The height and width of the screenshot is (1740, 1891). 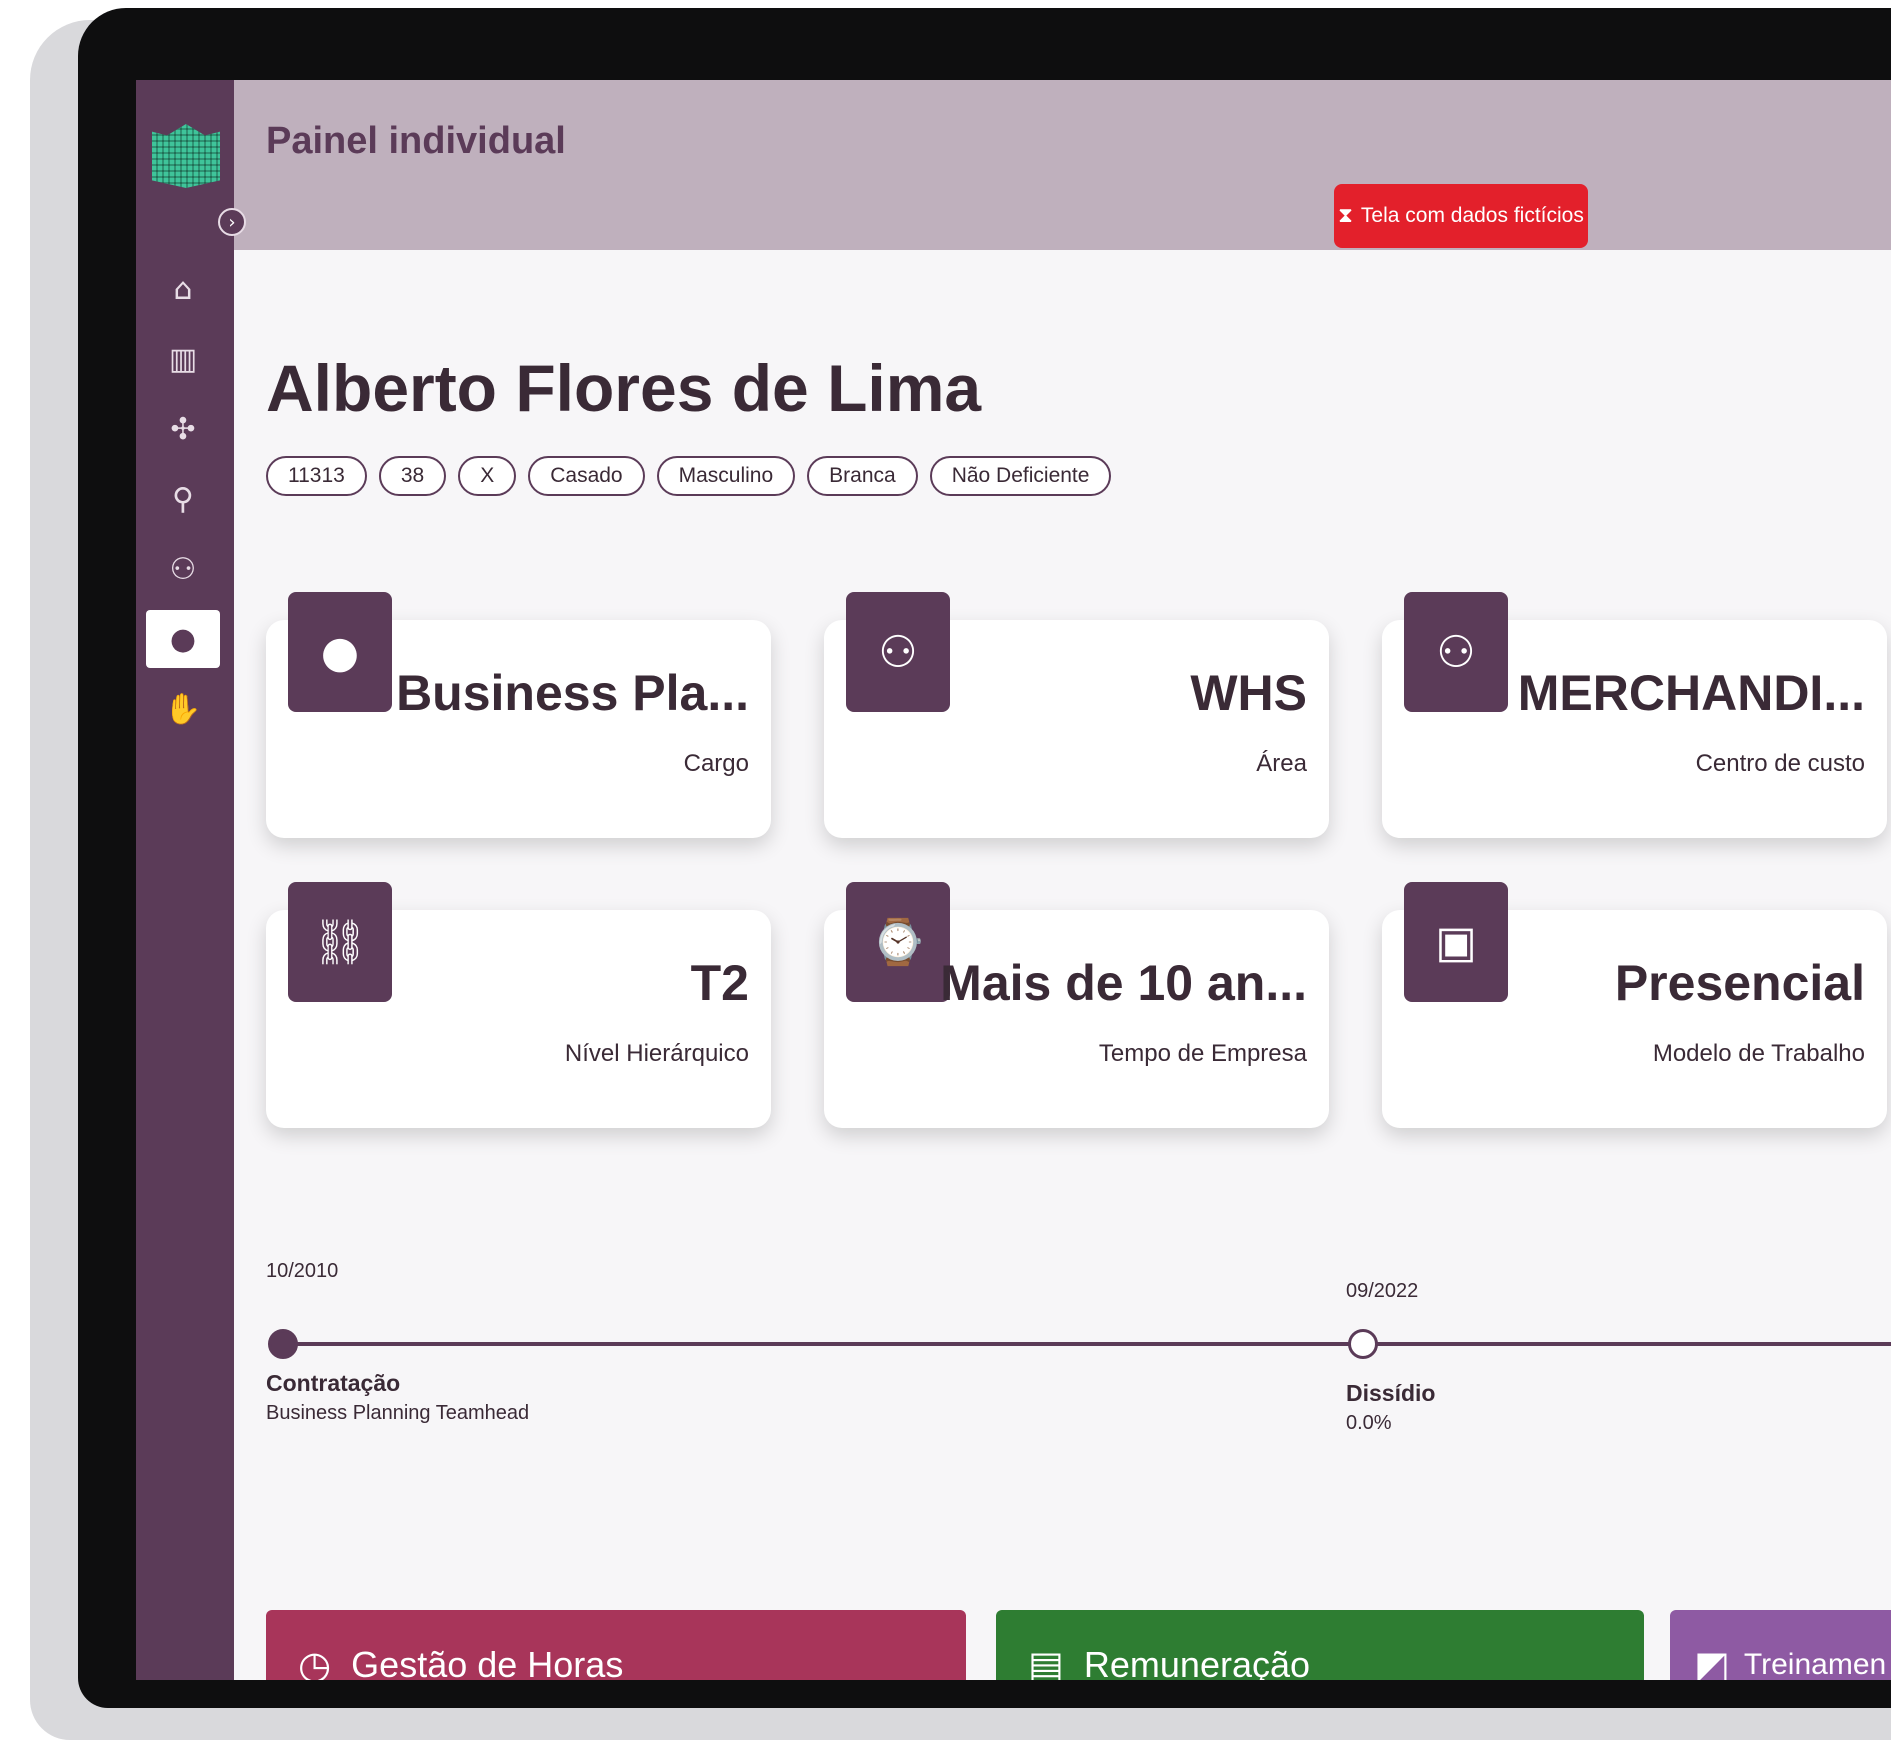 I want to click on sidebar-item-handshake: ✋, so click(x=183, y=709).